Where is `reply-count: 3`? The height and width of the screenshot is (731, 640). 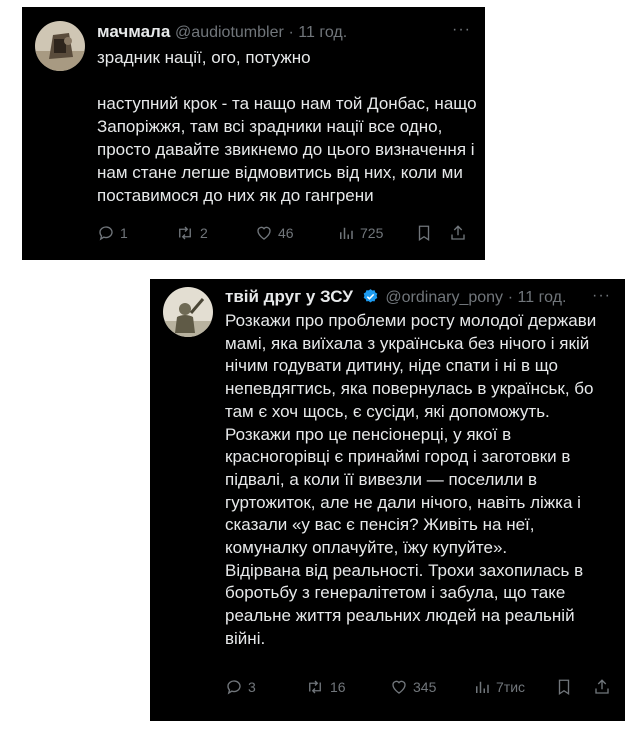 reply-count: 3 is located at coordinates (252, 687).